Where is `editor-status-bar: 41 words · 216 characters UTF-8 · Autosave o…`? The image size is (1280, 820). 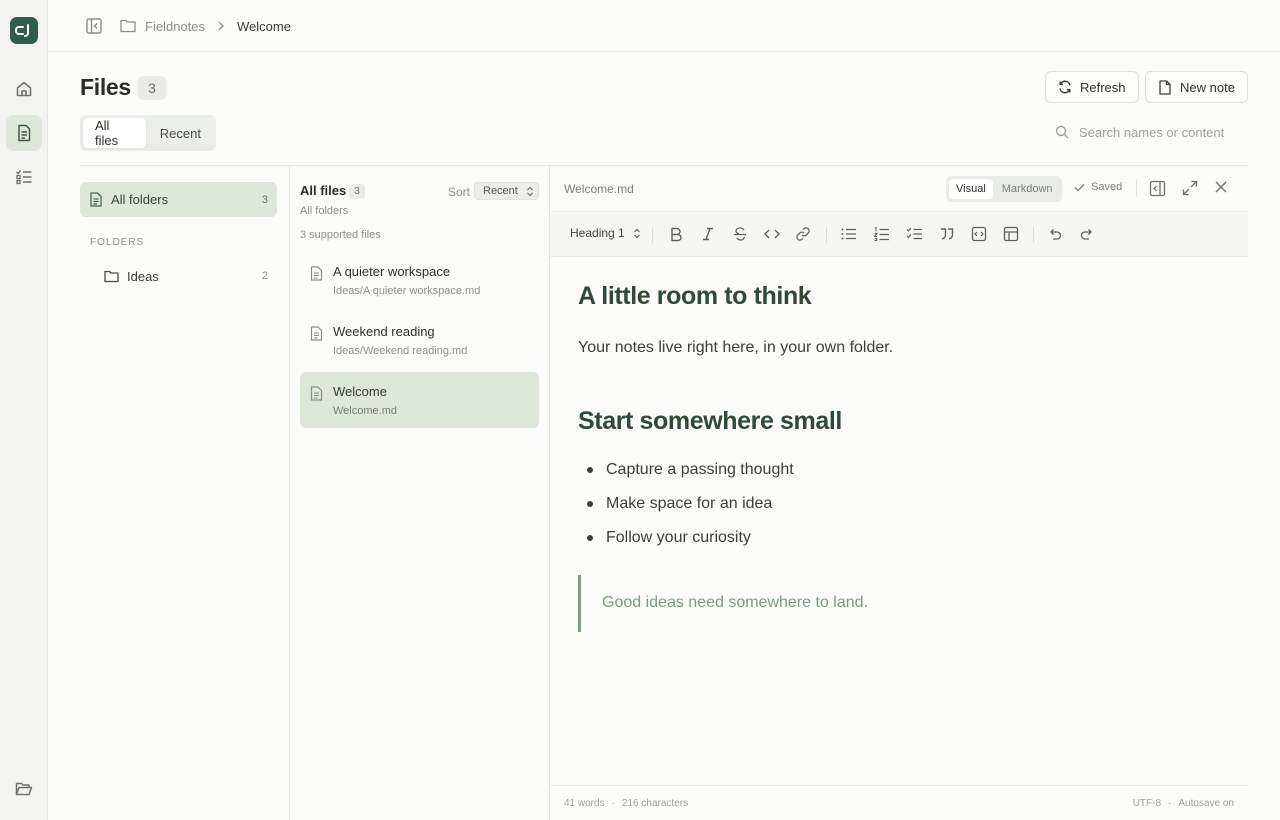 editor-status-bar: 41 words · 216 characters UTF-8 · Autosave o… is located at coordinates (899, 802).